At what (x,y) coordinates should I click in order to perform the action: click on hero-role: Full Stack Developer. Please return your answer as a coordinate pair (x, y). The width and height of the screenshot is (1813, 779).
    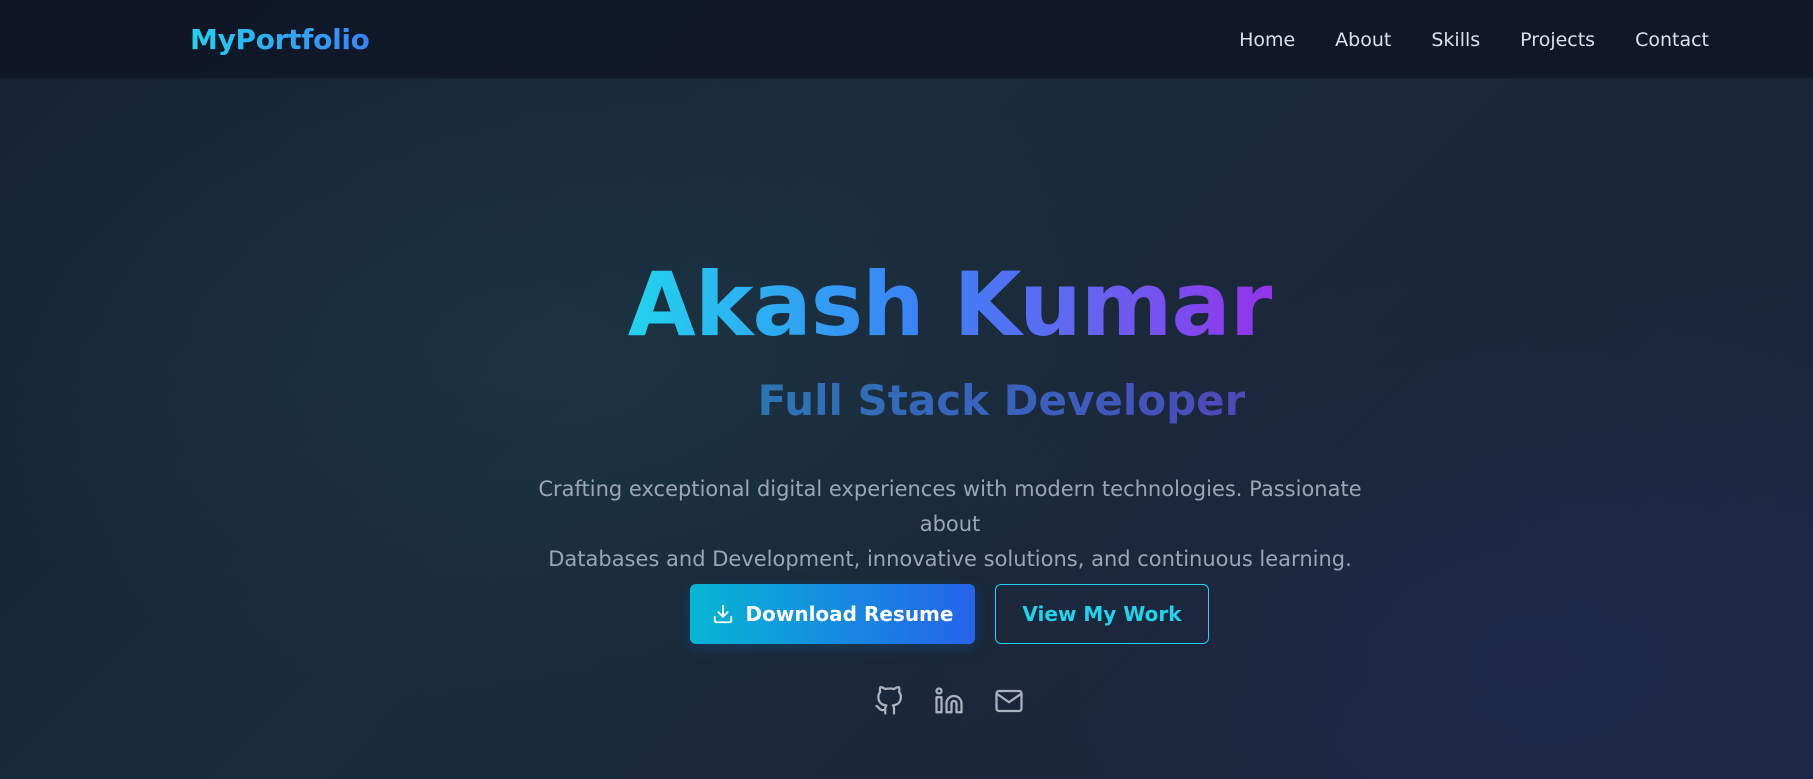
    Looking at the image, I should click on (906, 401).